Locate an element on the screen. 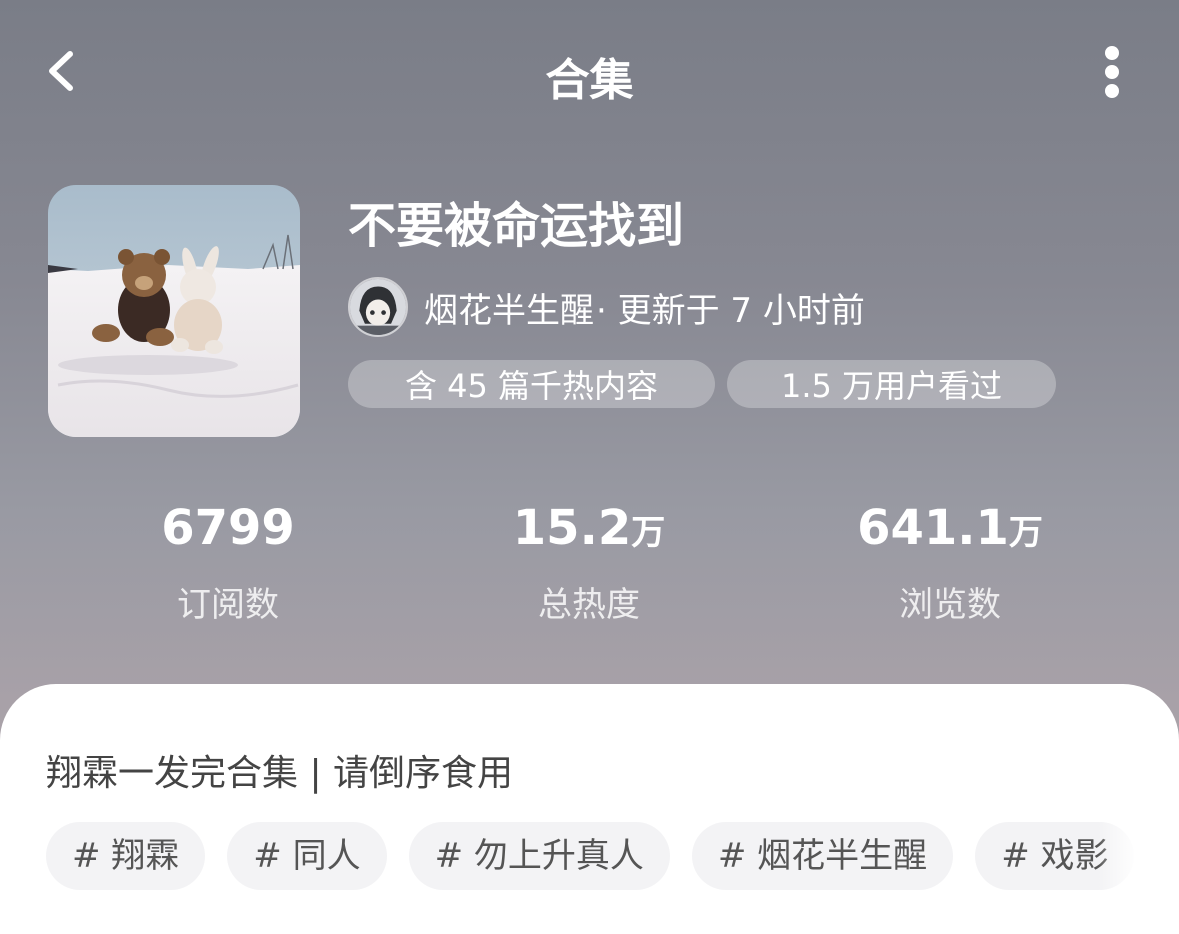  views-label: 浏览数 is located at coordinates (950, 605).